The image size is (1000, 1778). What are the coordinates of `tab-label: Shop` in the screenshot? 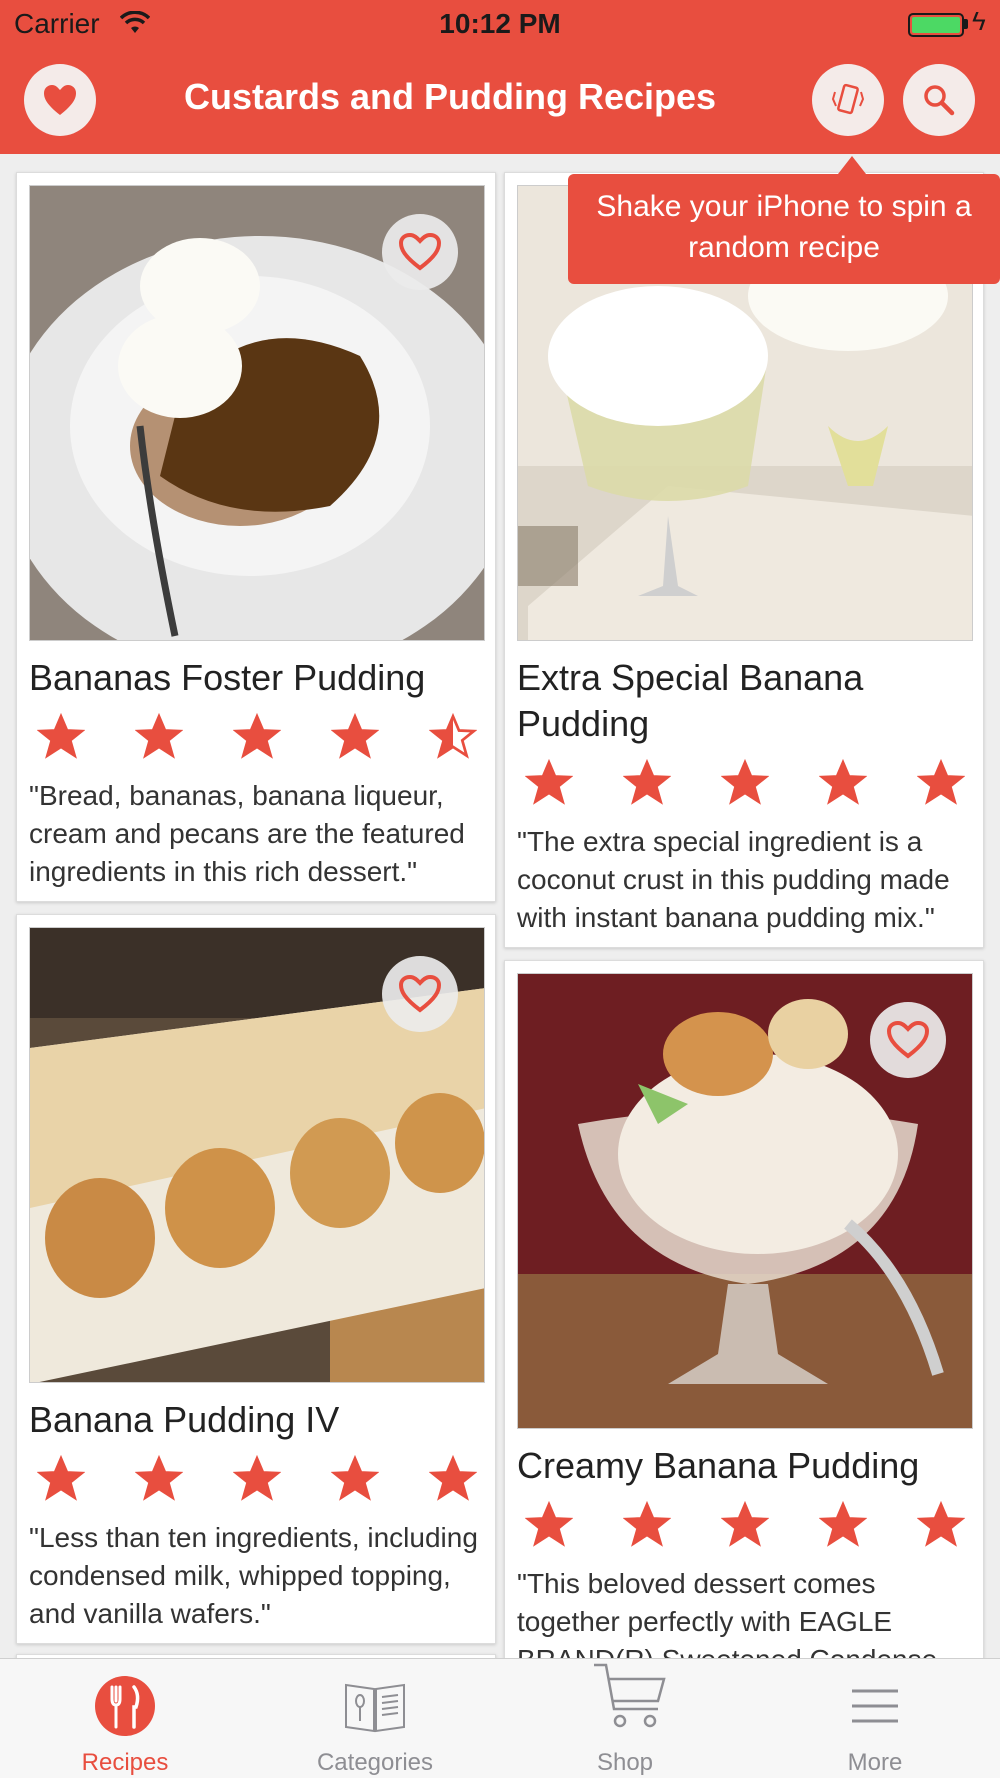 It's located at (625, 1762).